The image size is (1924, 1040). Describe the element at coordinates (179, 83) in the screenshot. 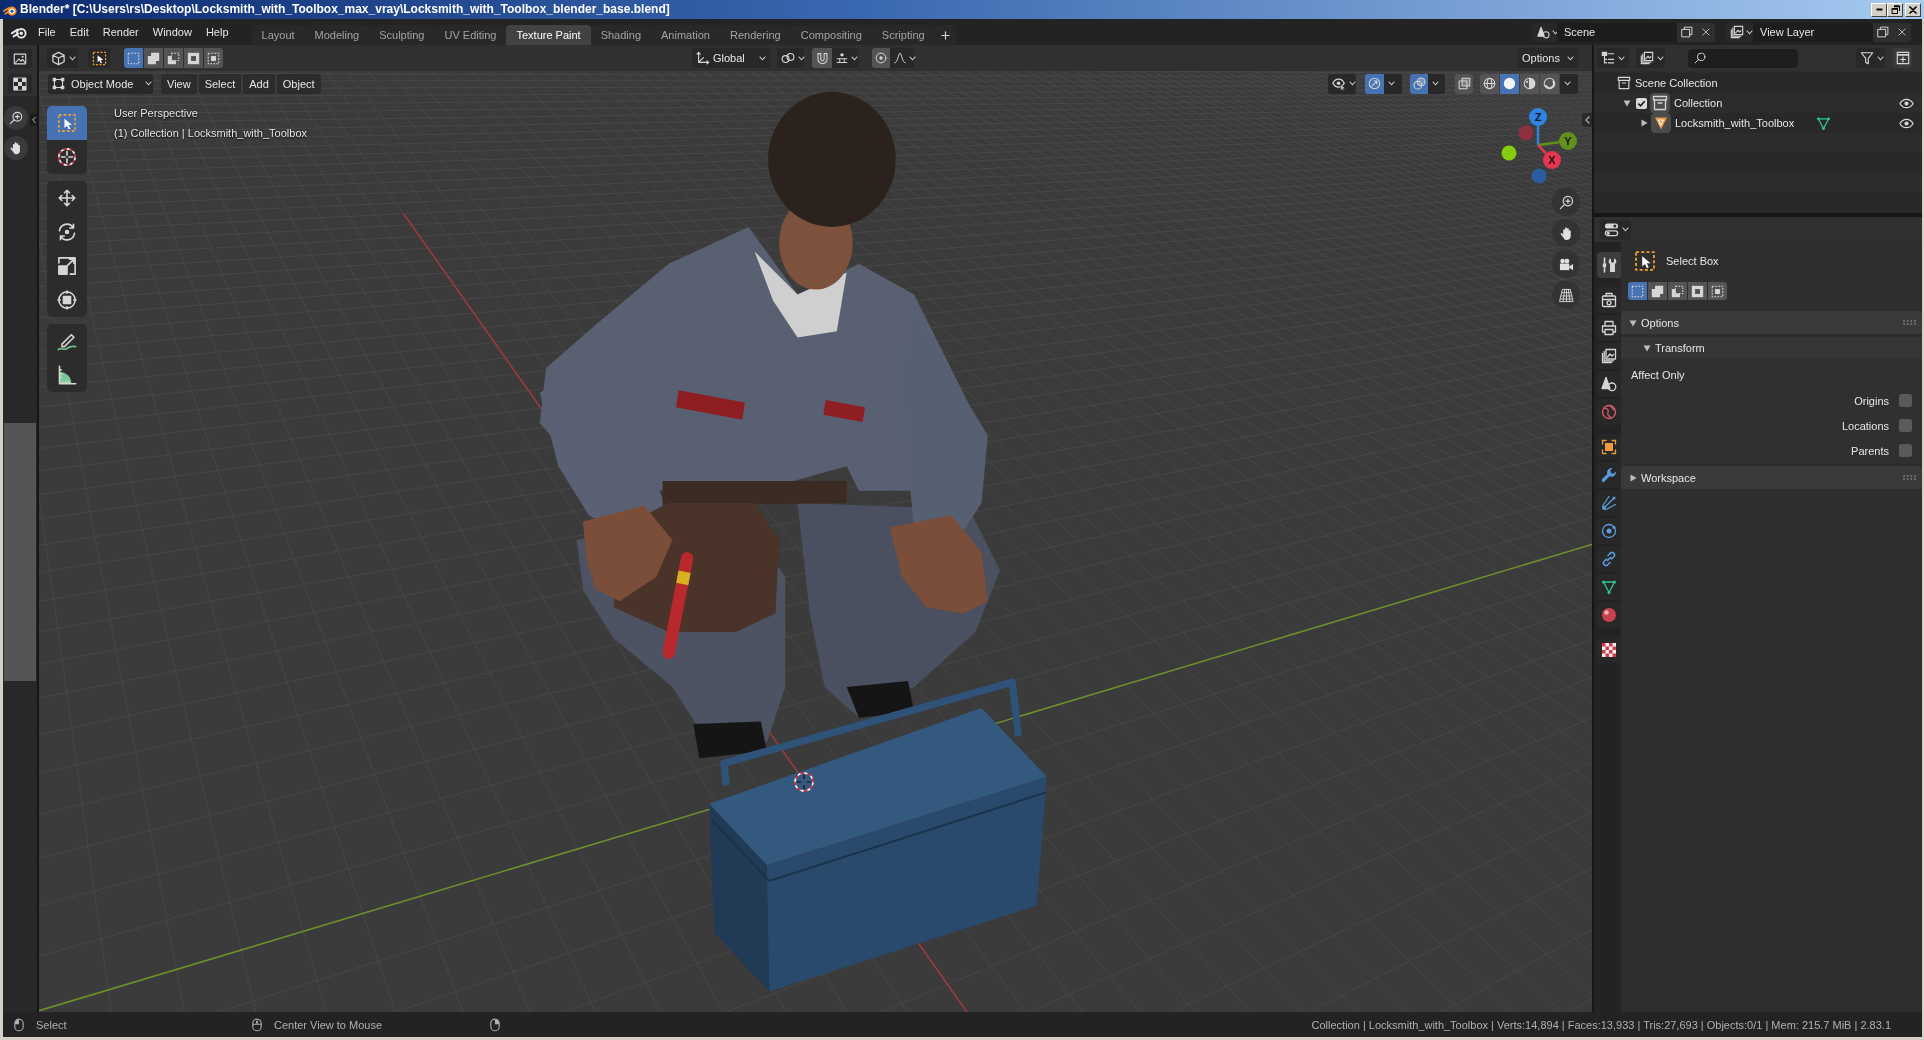

I see `header-menu: View` at that location.